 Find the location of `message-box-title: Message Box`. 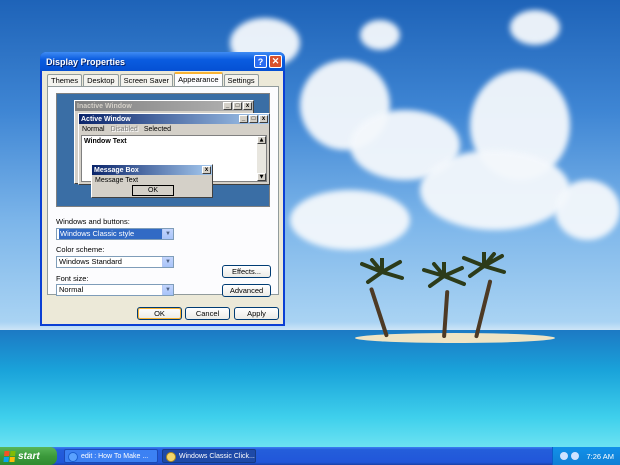

message-box-title: Message Box is located at coordinates (116, 170).